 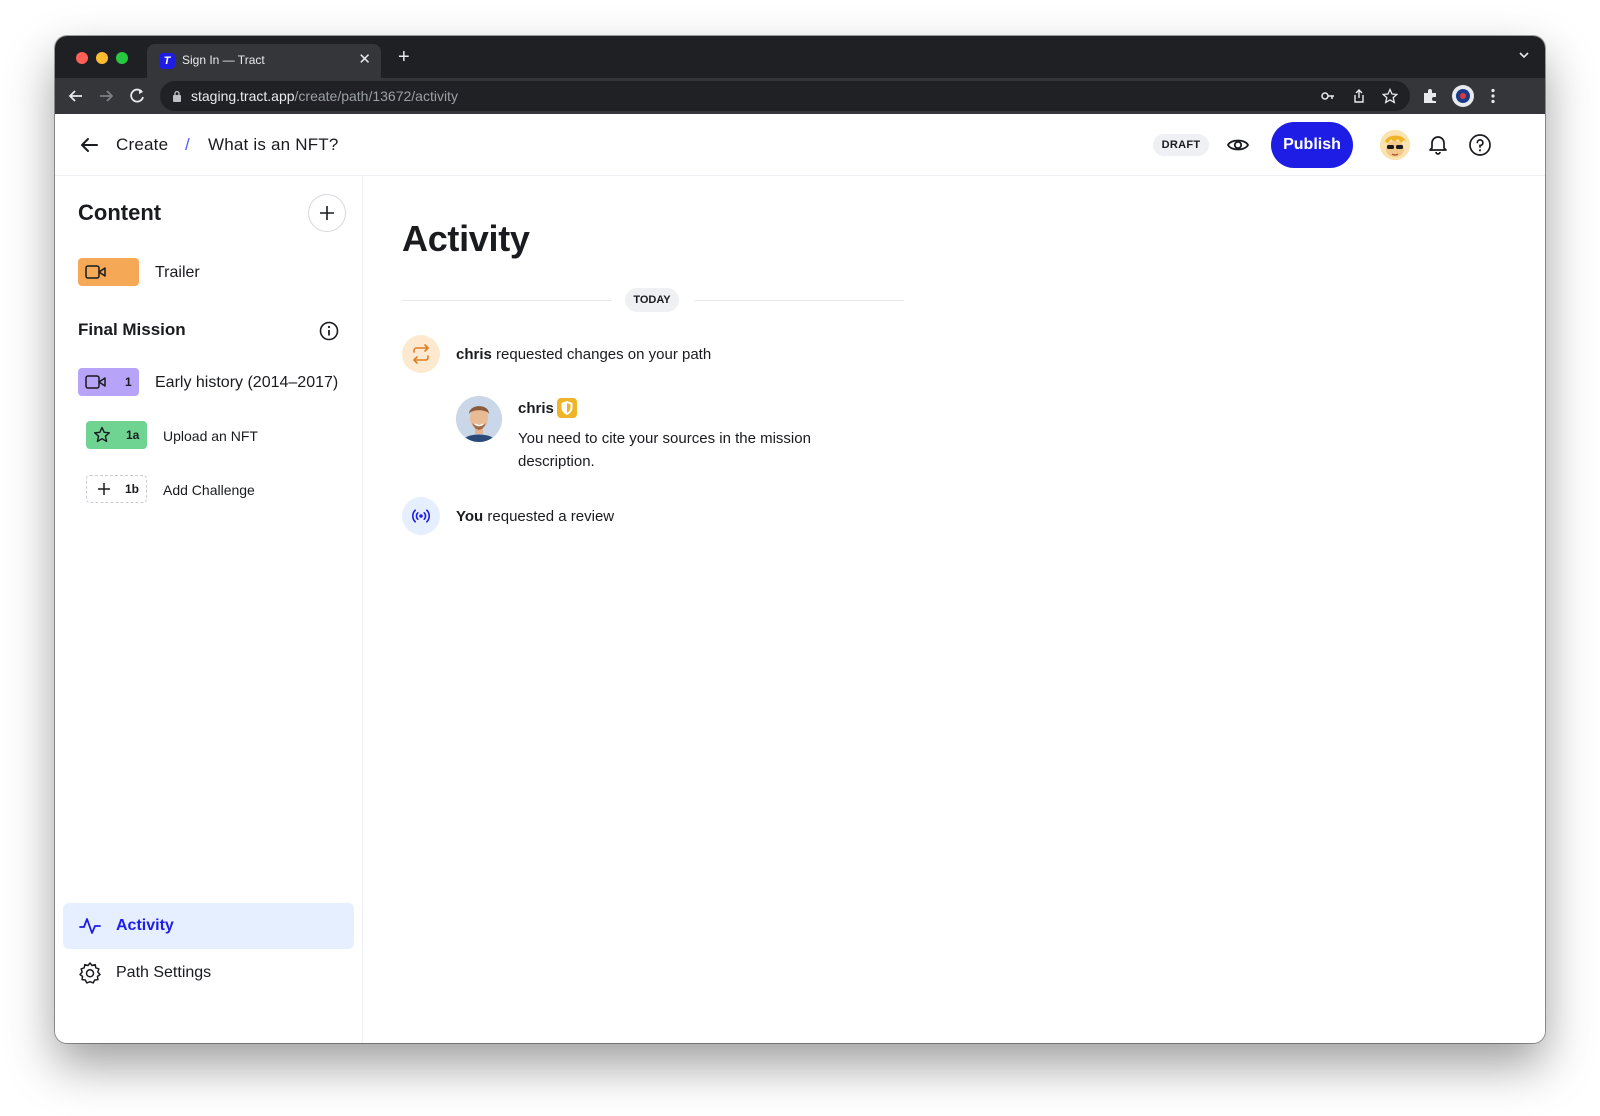 I want to click on star-icon, so click(x=102, y=434).